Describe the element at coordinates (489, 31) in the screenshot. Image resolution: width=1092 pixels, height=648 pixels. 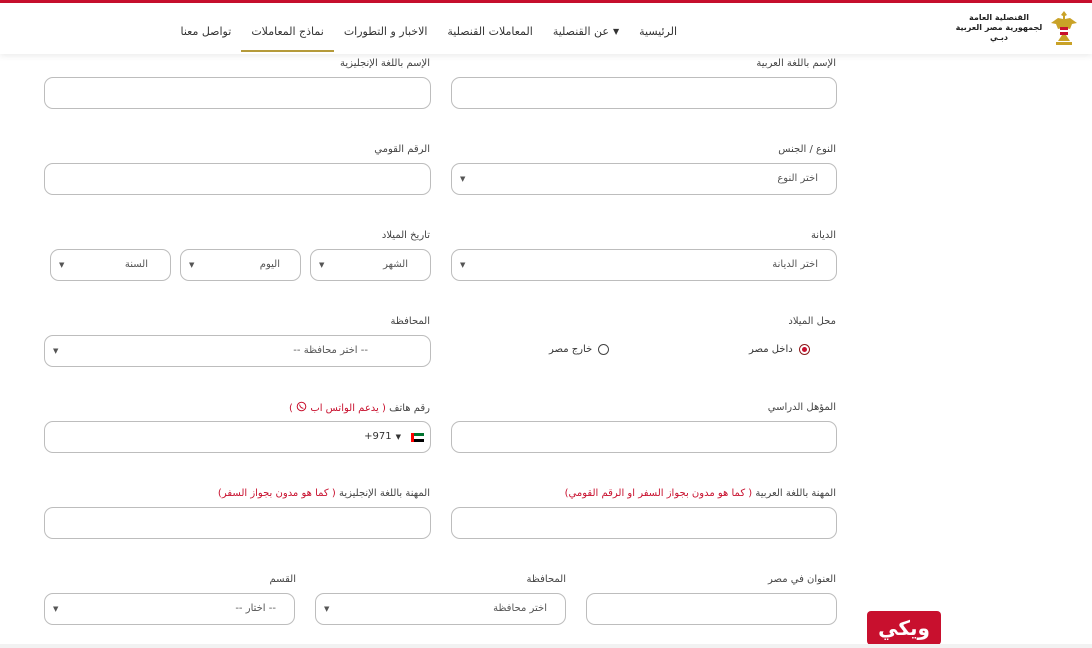
I see `nav-consular-services: المعاملات القنصلية` at that location.